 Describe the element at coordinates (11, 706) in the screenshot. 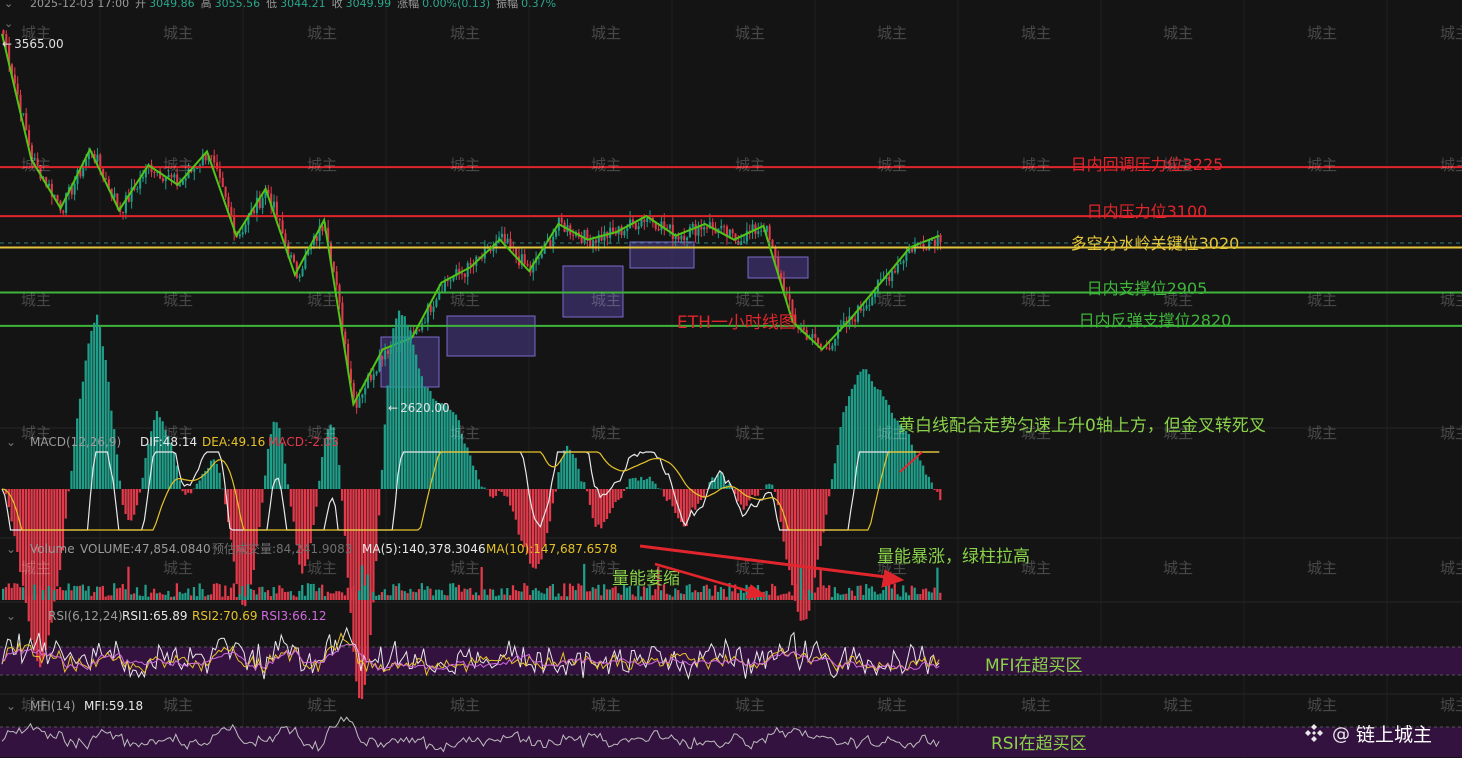

I see `mfi-collapse-icon: ⌄` at that location.